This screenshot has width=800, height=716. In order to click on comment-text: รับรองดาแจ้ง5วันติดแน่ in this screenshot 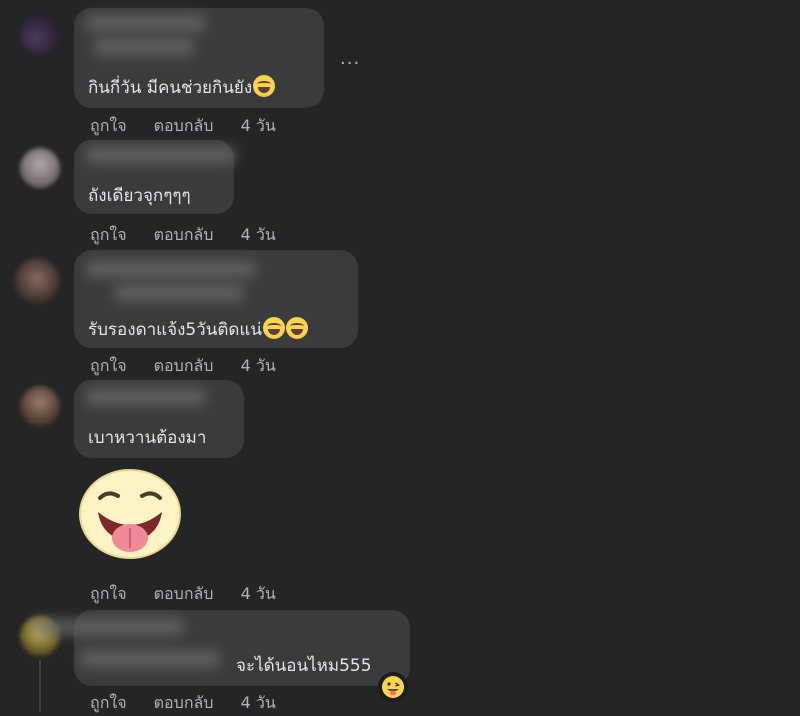, I will do `click(198, 329)`.